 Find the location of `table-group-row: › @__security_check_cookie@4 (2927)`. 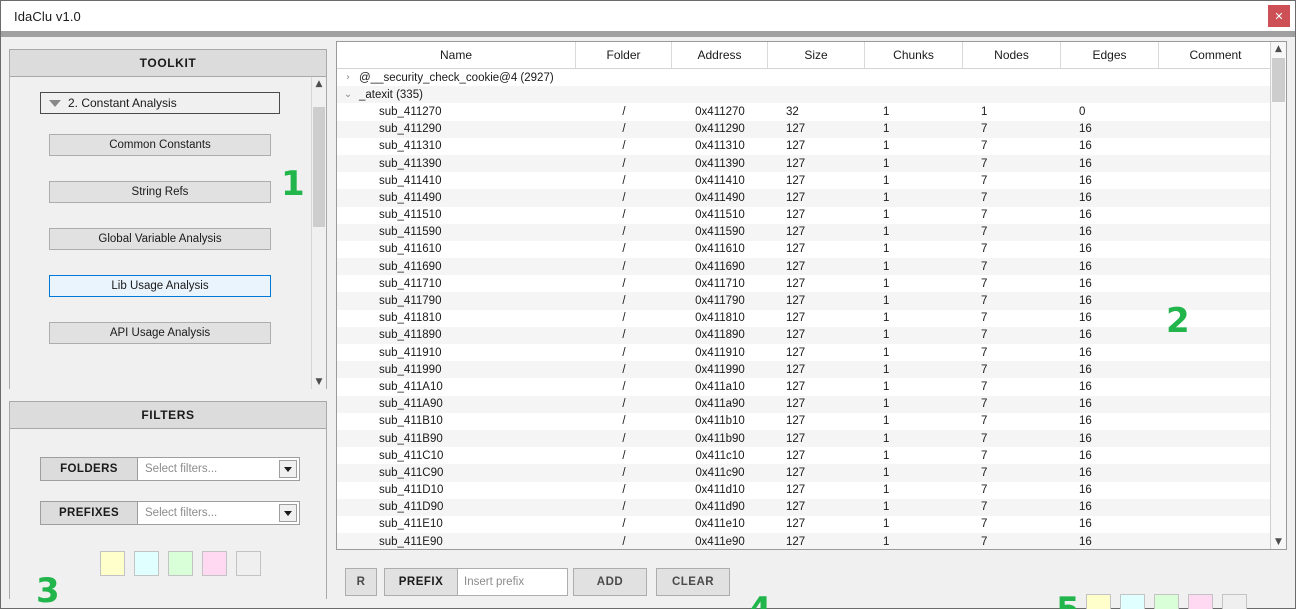

table-group-row: › @__security_check_cookie@4 (2927) is located at coordinates (811, 77).